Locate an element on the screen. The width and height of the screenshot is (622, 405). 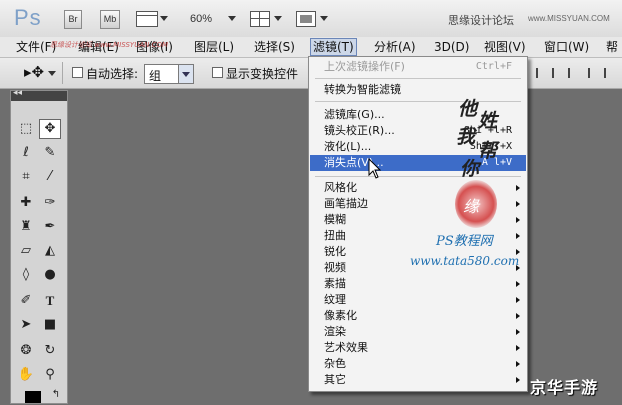
site-name-watermark: PS教程网 is located at coordinates (464, 241).